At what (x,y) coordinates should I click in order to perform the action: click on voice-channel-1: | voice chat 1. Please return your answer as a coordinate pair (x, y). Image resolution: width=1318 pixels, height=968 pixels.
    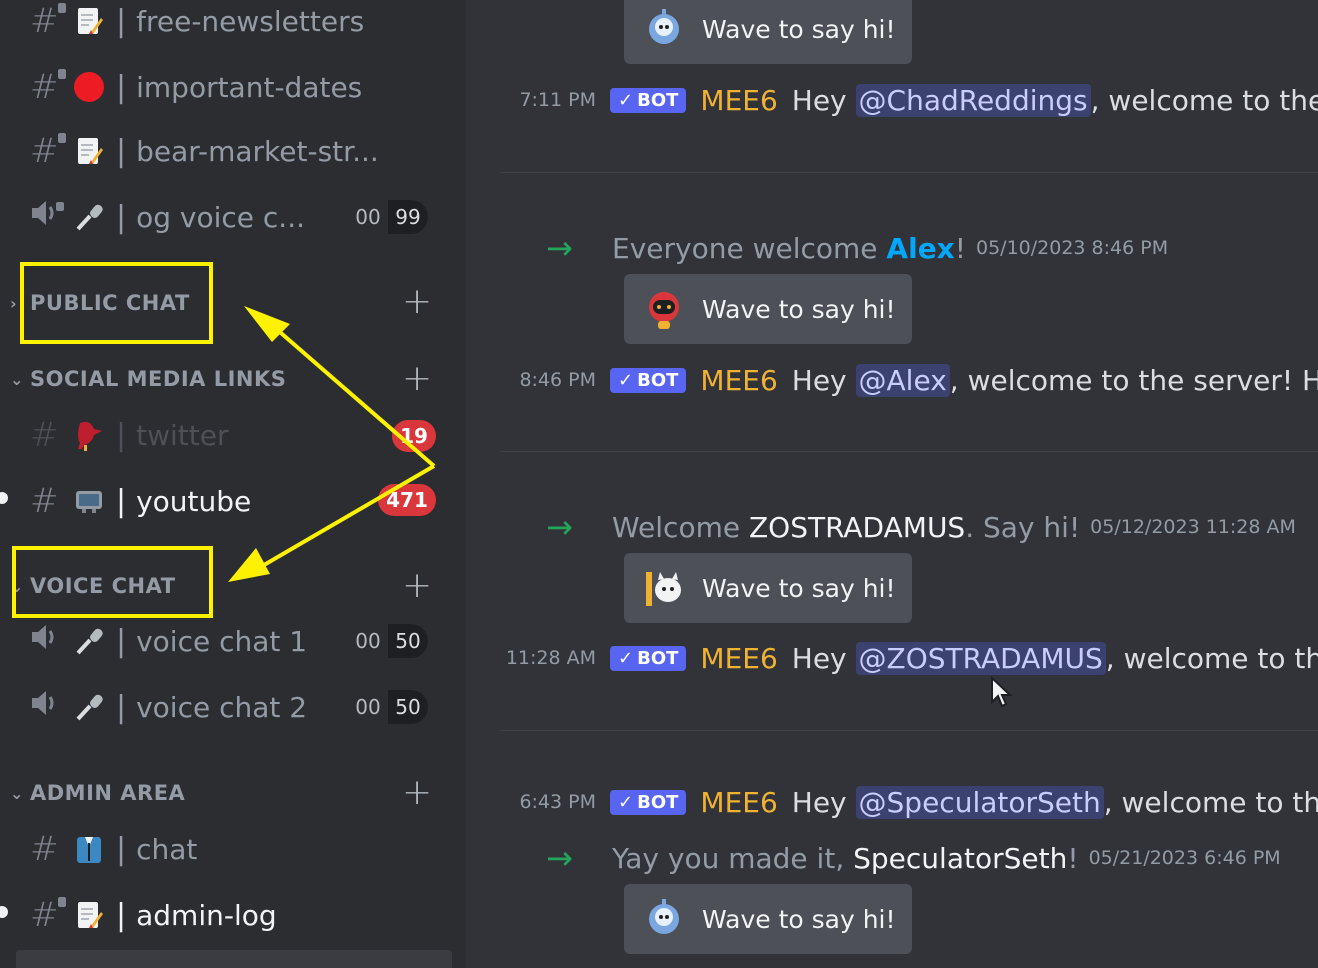
    Looking at the image, I should click on (168, 641).